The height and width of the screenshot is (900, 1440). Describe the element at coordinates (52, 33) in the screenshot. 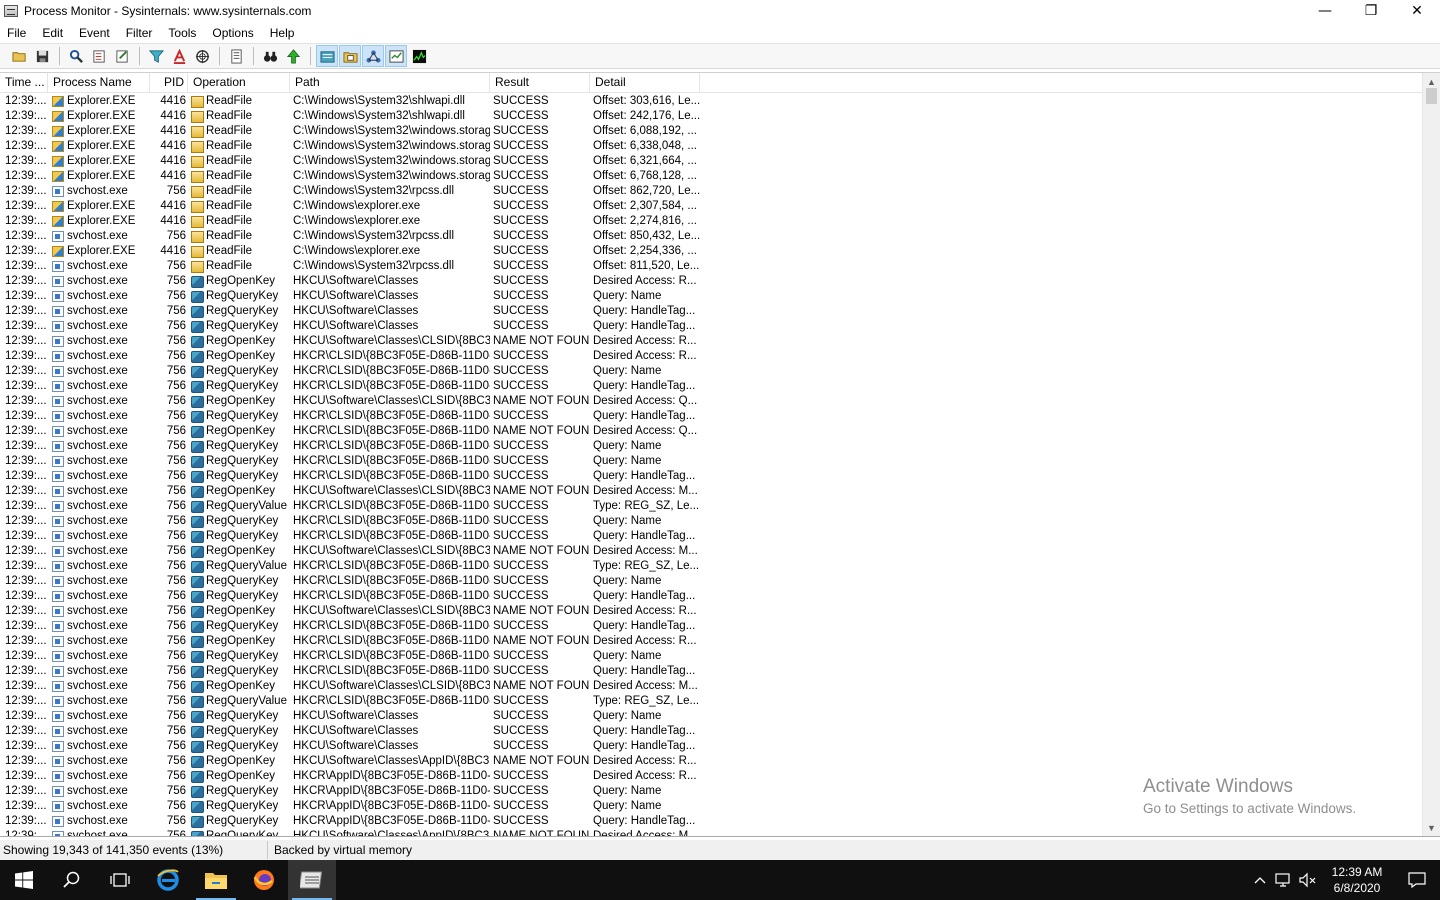

I see `menu-edit: Edit` at that location.